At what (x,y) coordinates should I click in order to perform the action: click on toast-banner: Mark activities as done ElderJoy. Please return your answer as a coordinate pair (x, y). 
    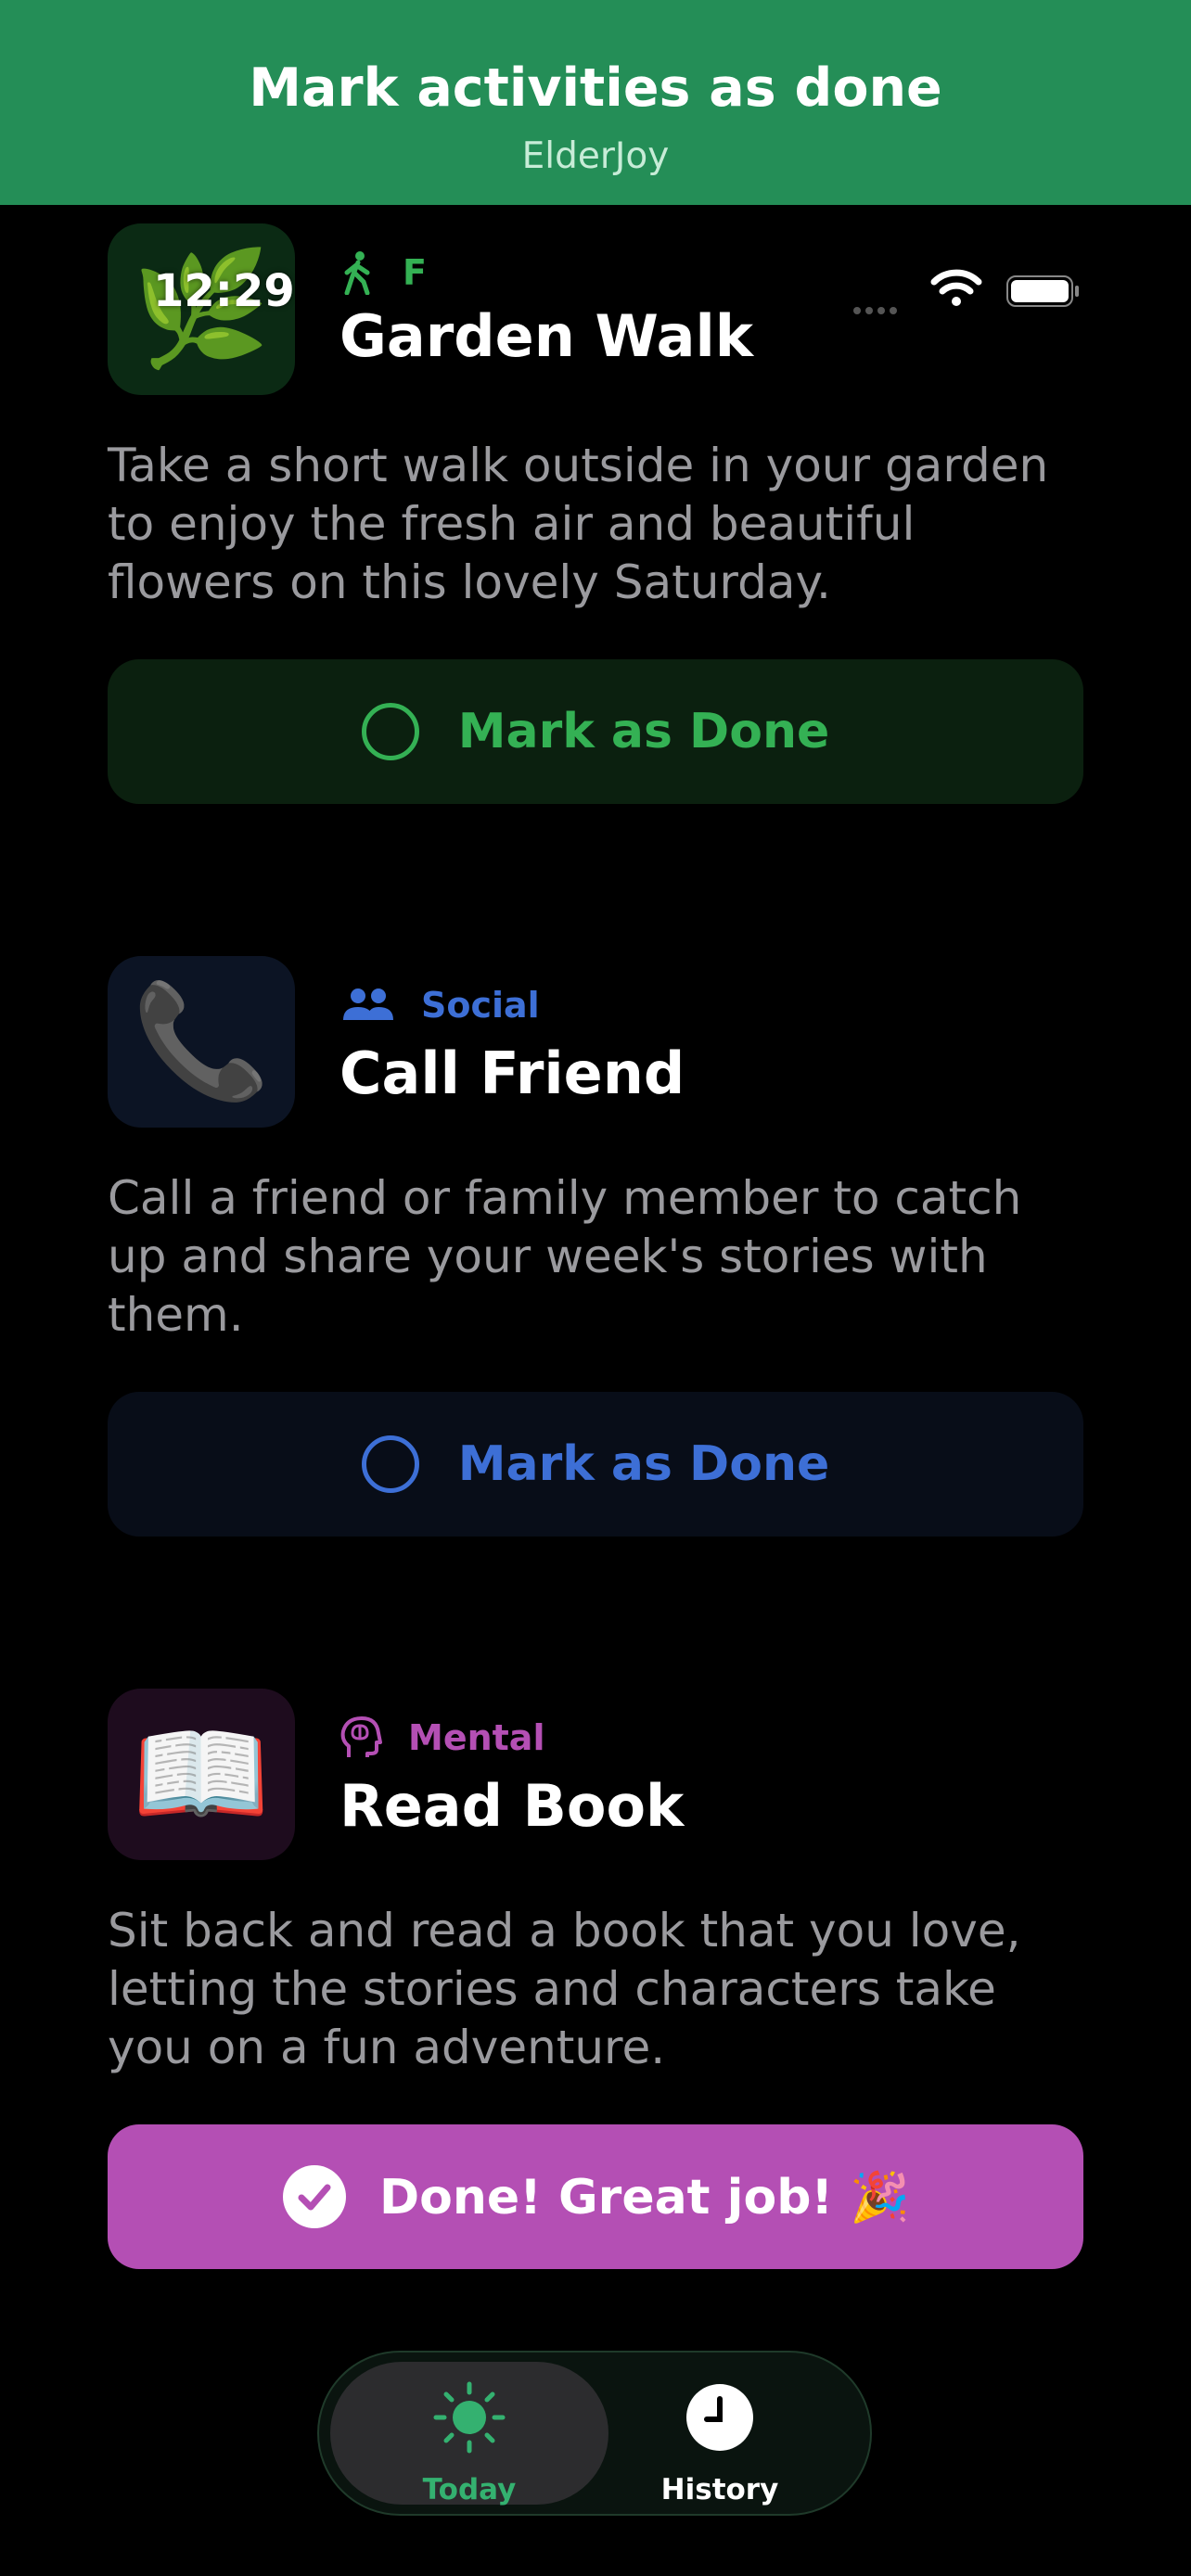
    Looking at the image, I should click on (595, 102).